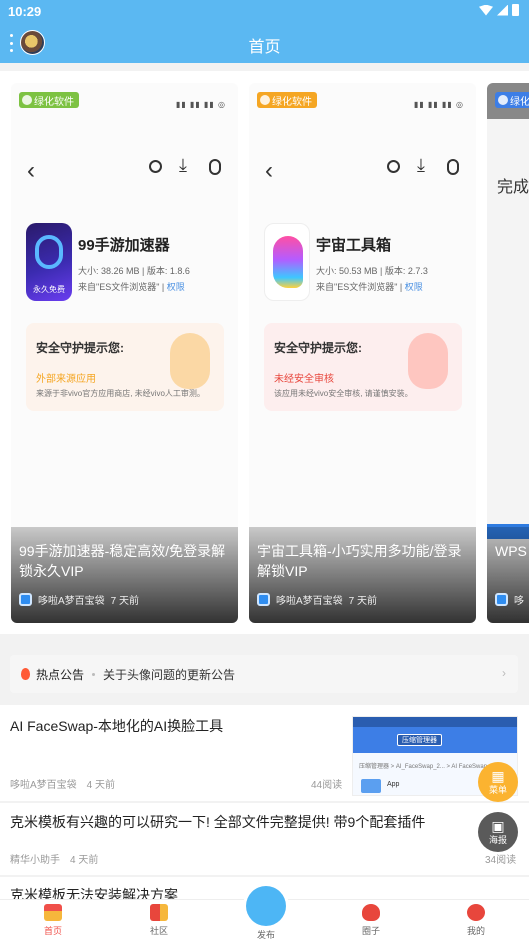  What do you see at coordinates (512, 599) in the screenshot?
I see `card-meta: 哆` at bounding box center [512, 599].